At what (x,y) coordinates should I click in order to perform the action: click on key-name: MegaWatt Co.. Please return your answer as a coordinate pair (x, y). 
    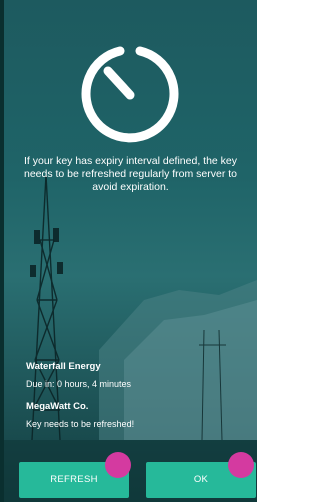
    Looking at the image, I should click on (57, 406).